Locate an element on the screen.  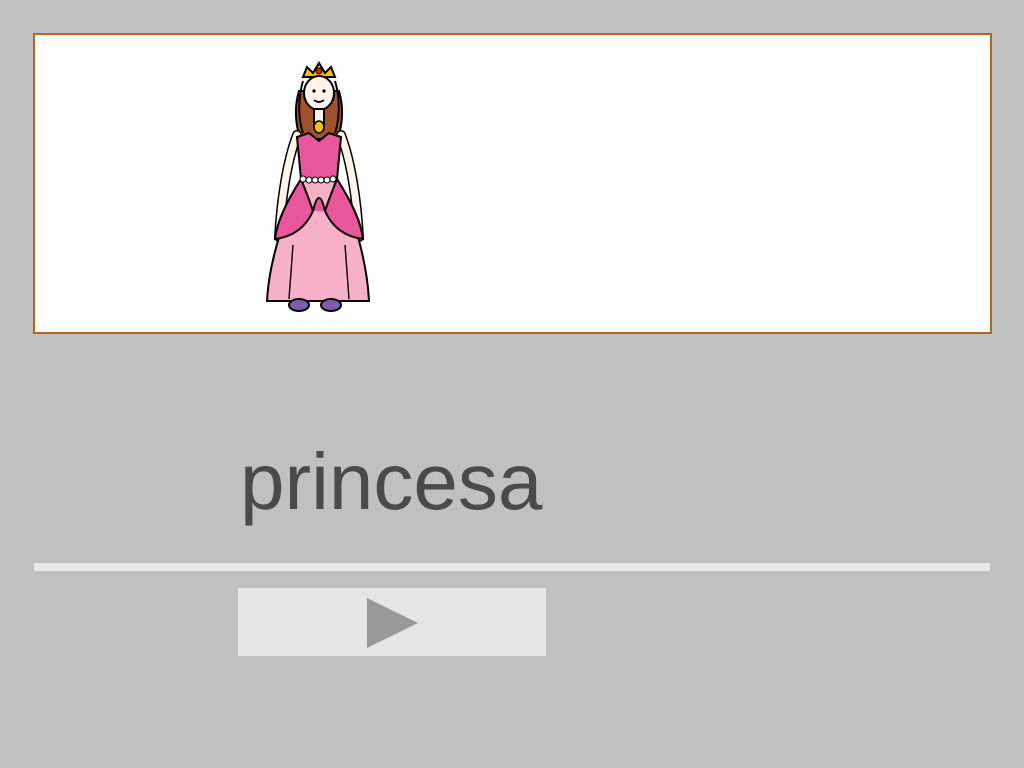
divider is located at coordinates (512, 567).